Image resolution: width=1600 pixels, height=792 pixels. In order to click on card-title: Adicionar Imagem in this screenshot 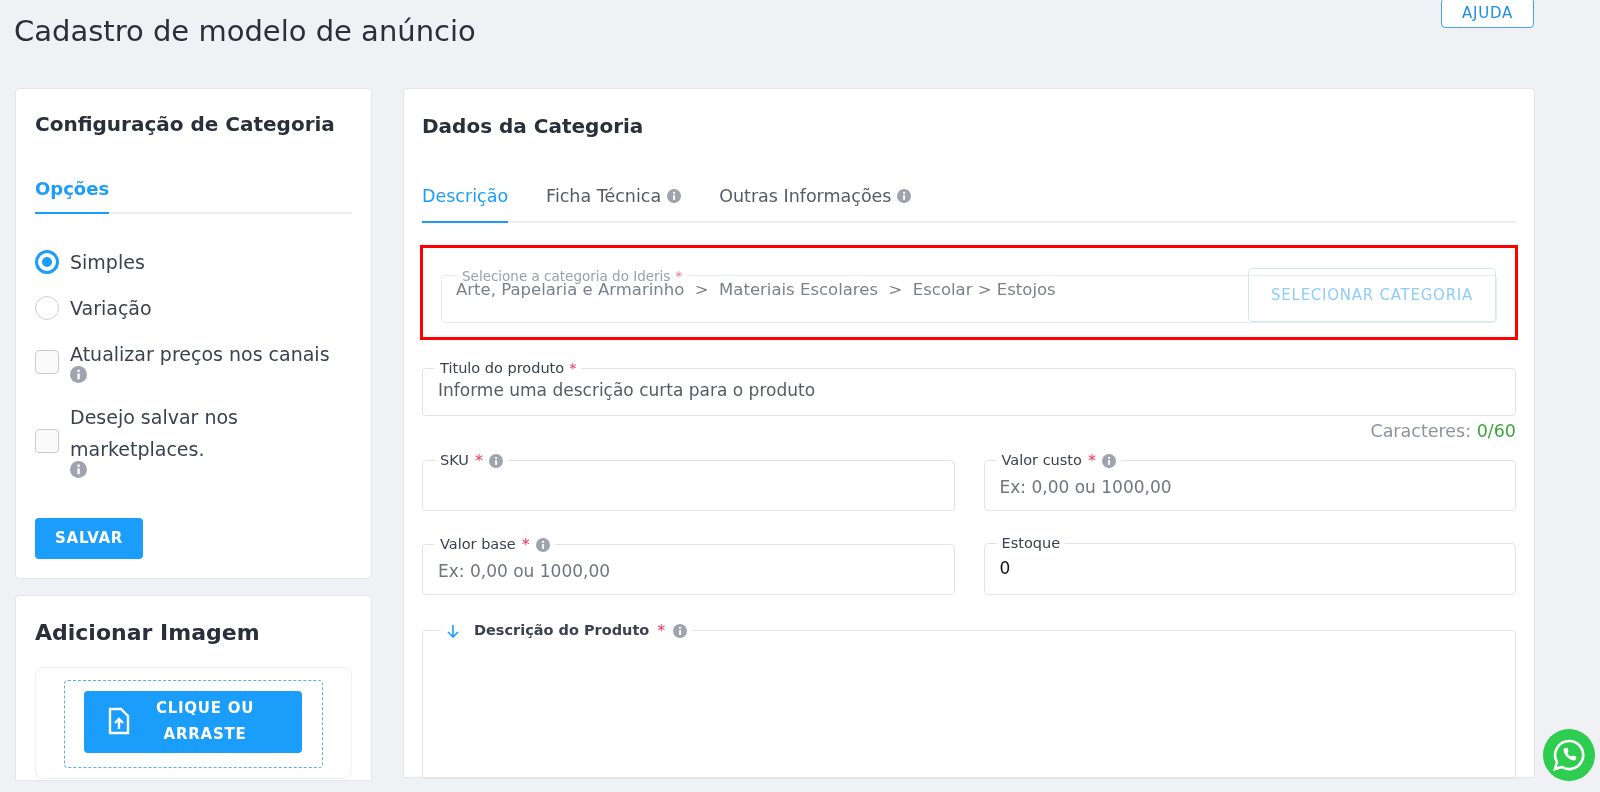, I will do `click(148, 632)`.